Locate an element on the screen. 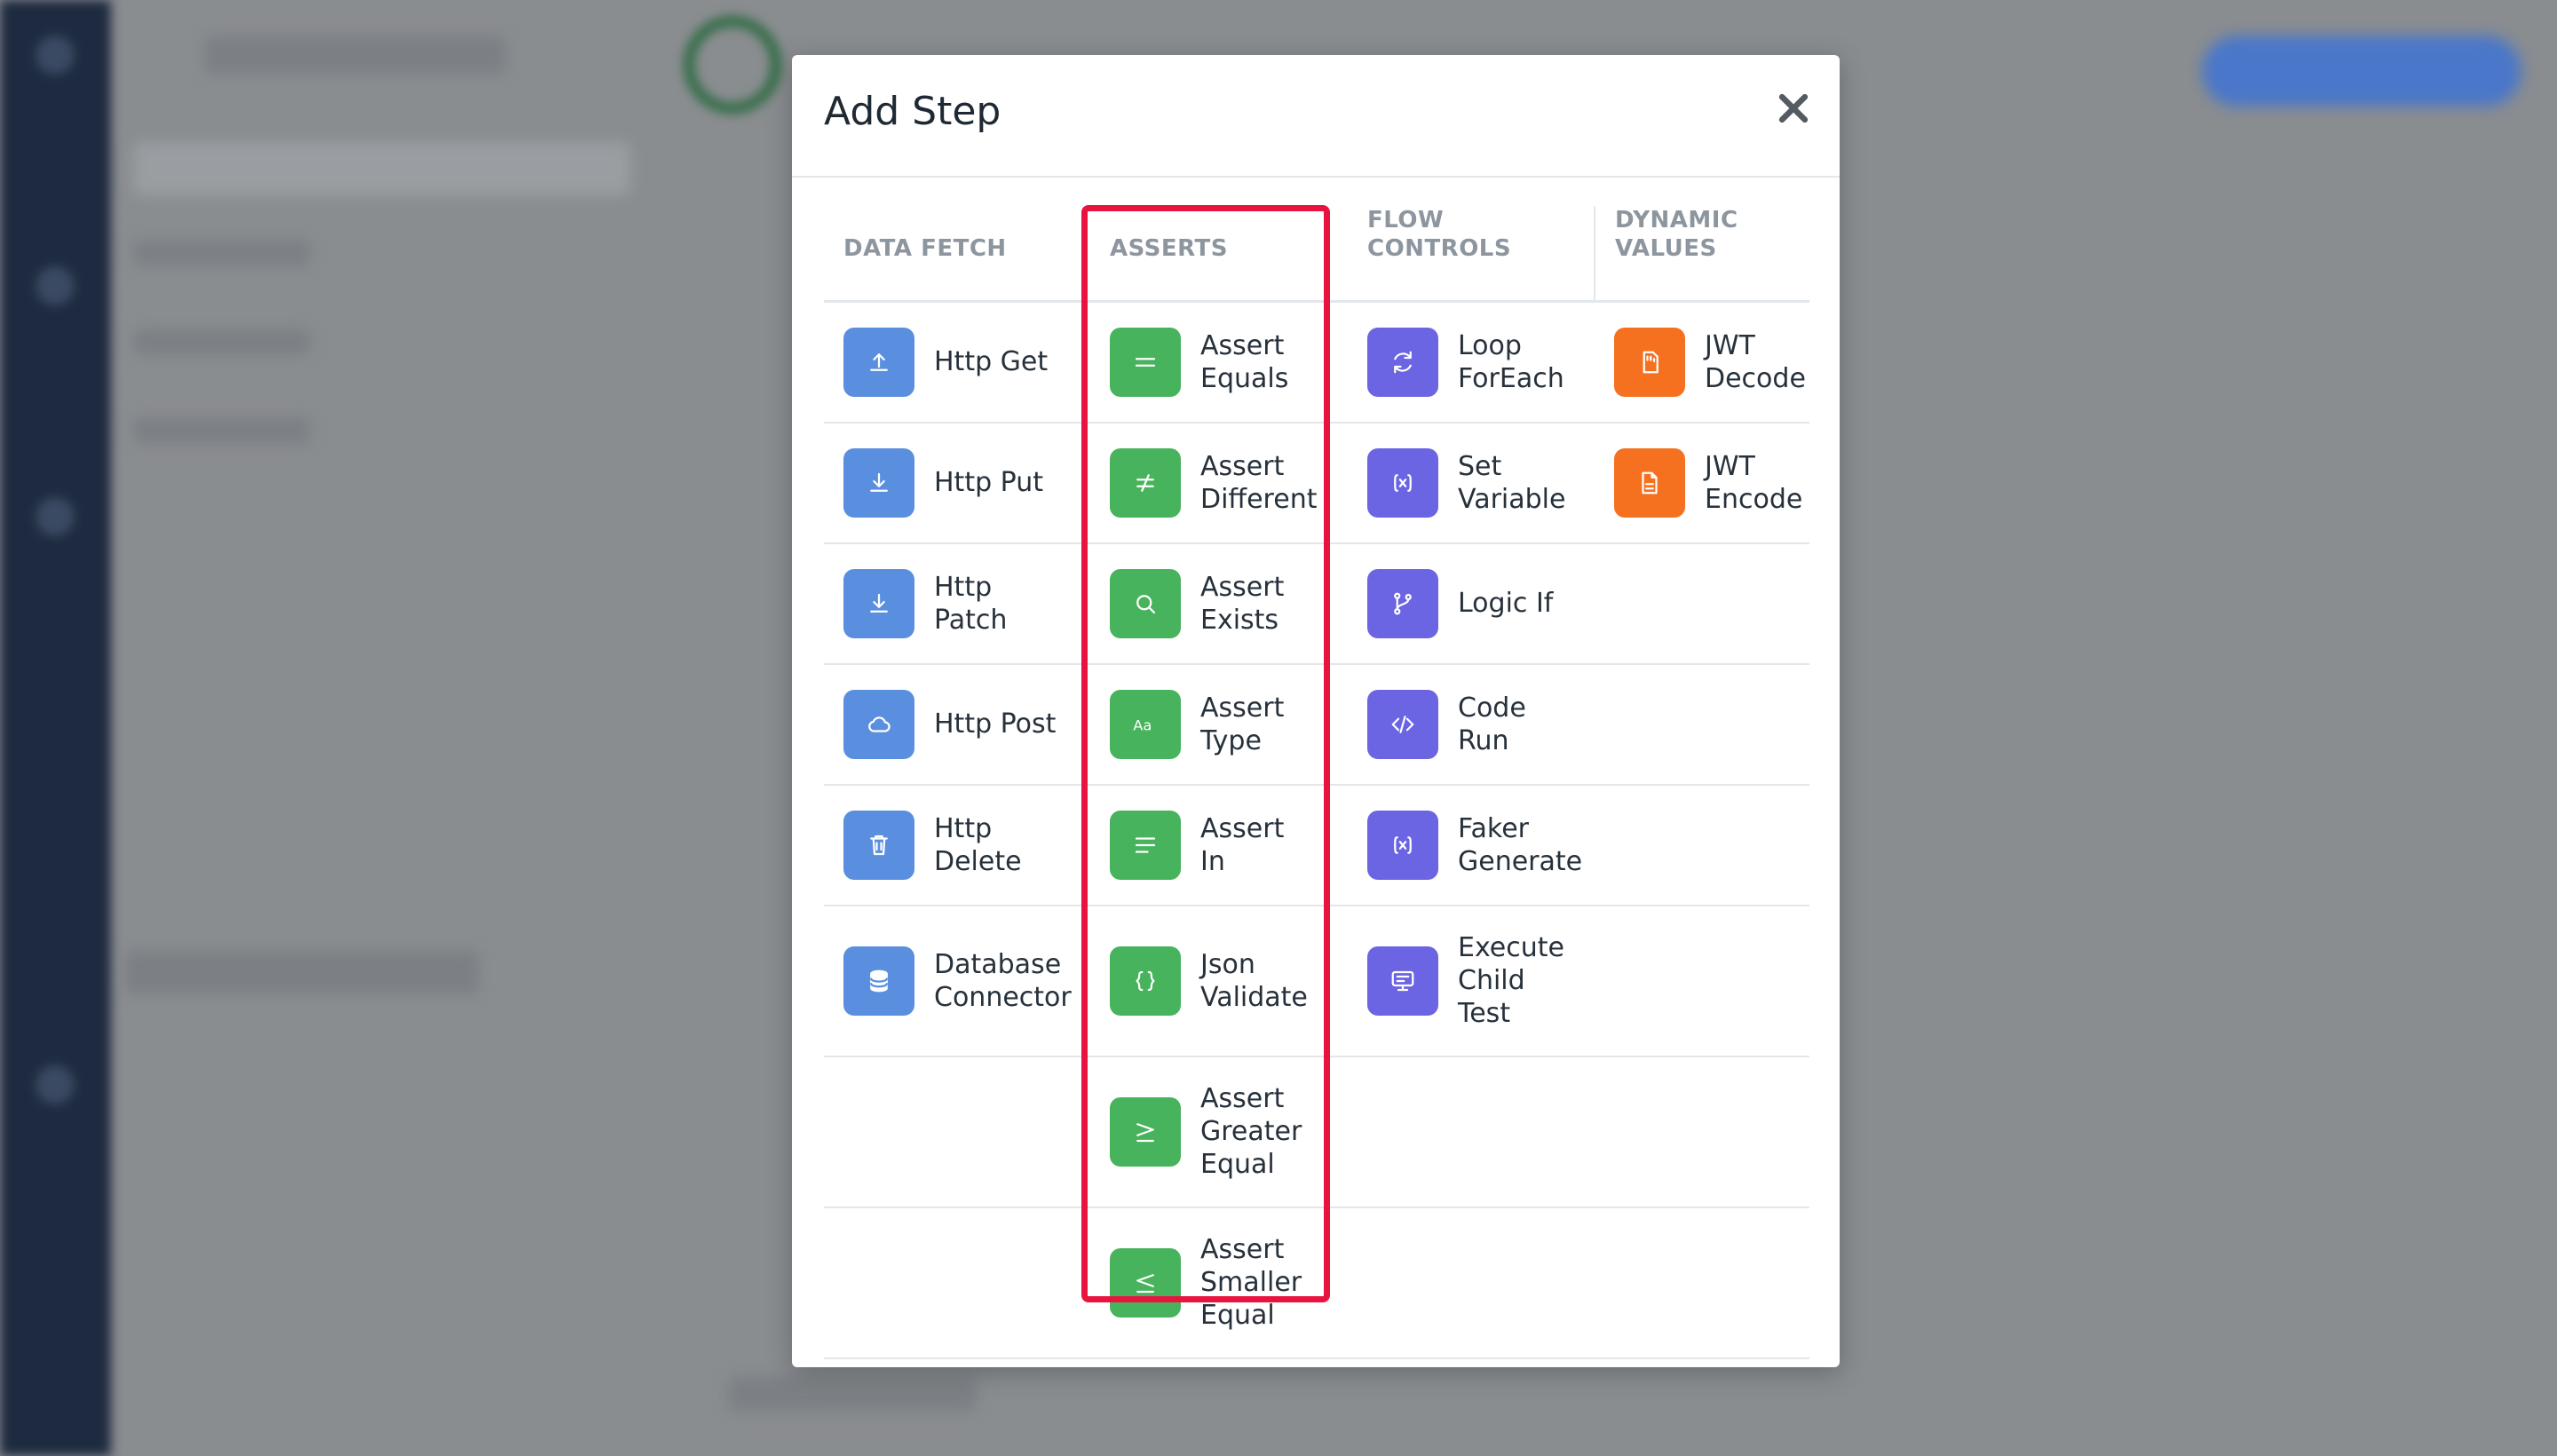  step-http-patch: Http Patch is located at coordinates (957, 603).